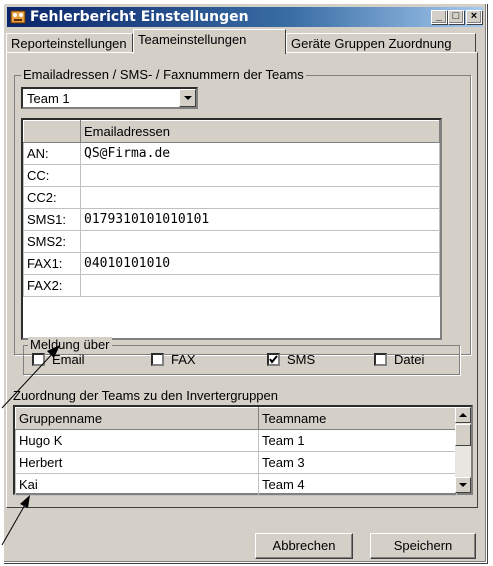 The height and width of the screenshot is (566, 493). What do you see at coordinates (52, 153) in the screenshot?
I see `row-label: AN:` at bounding box center [52, 153].